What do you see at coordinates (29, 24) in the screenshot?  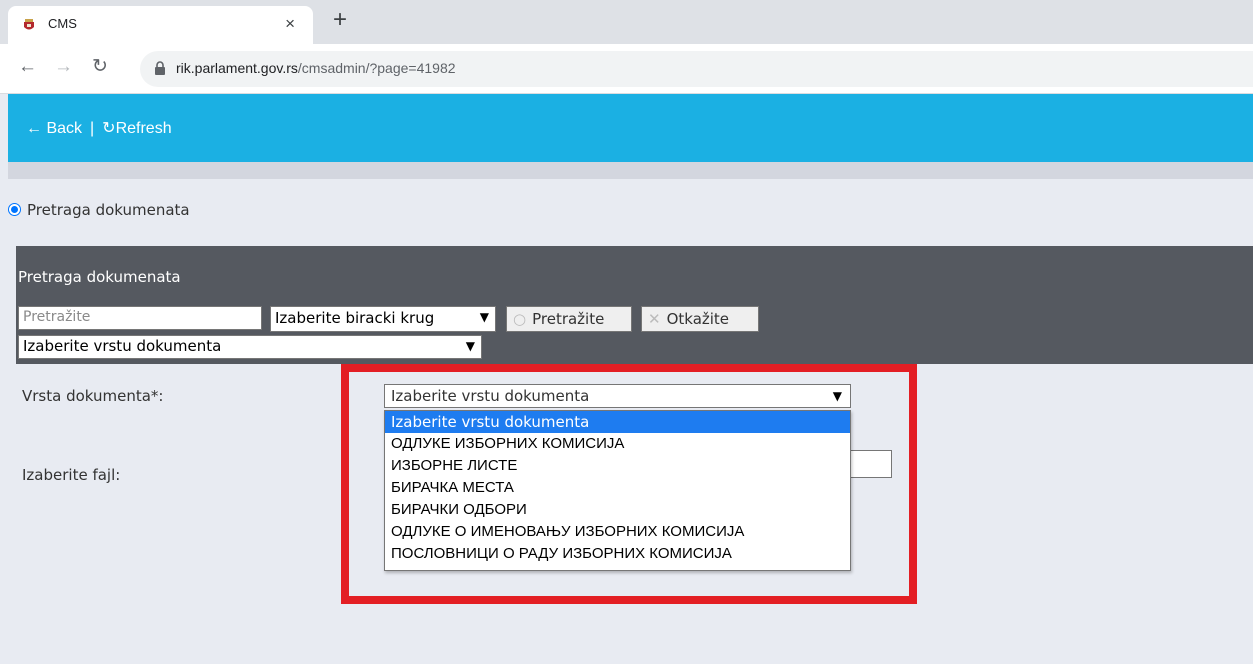 I see `coat-of-arms-icon` at bounding box center [29, 24].